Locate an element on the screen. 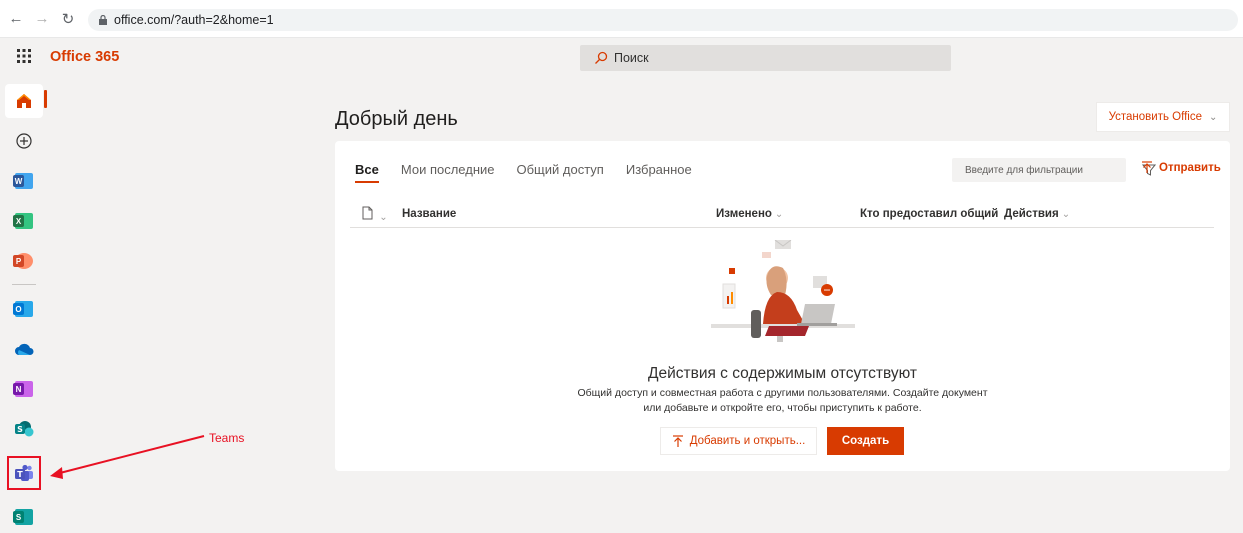 This screenshot has height=533, width=1243. sharepoint-icon: S is located at coordinates (24, 429).